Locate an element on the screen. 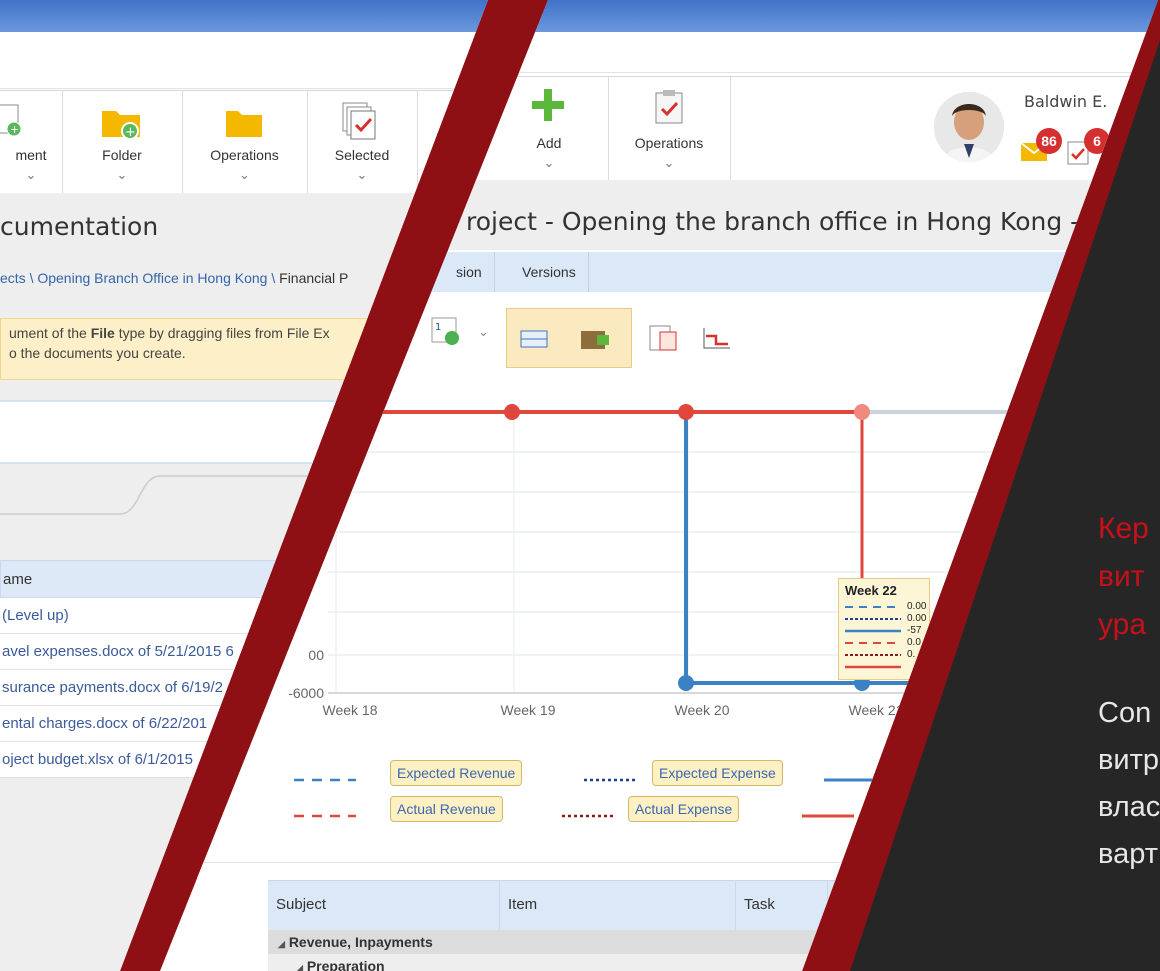 The width and height of the screenshot is (1160, 971). add-label: Add is located at coordinates (549, 143).